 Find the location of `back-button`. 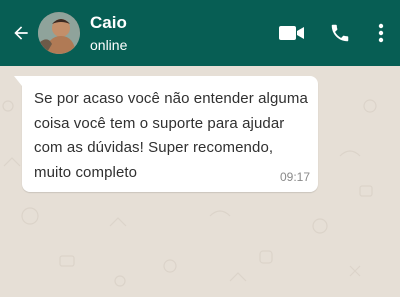

back-button is located at coordinates (21, 33).